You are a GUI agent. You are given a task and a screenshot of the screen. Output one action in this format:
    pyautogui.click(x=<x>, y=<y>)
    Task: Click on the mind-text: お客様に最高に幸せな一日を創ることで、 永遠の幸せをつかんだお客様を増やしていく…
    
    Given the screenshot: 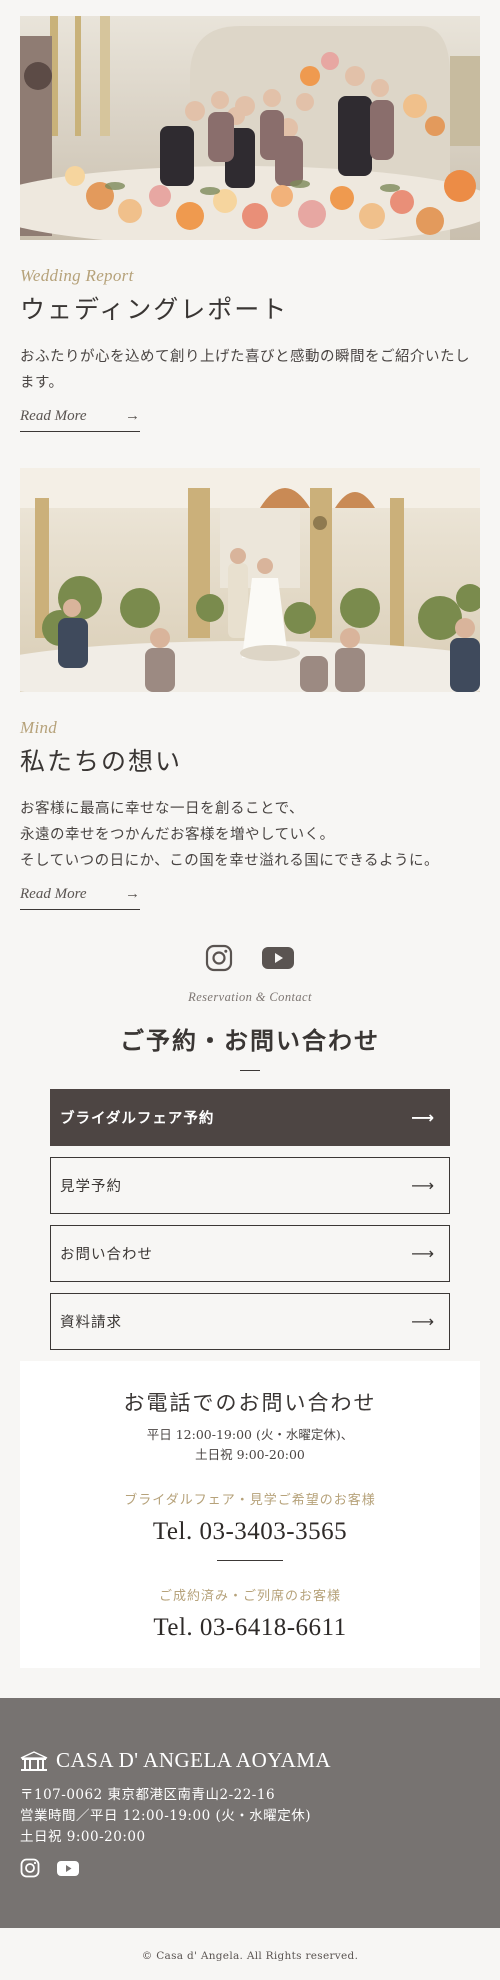 What is the action you would take?
    pyautogui.click(x=250, y=835)
    